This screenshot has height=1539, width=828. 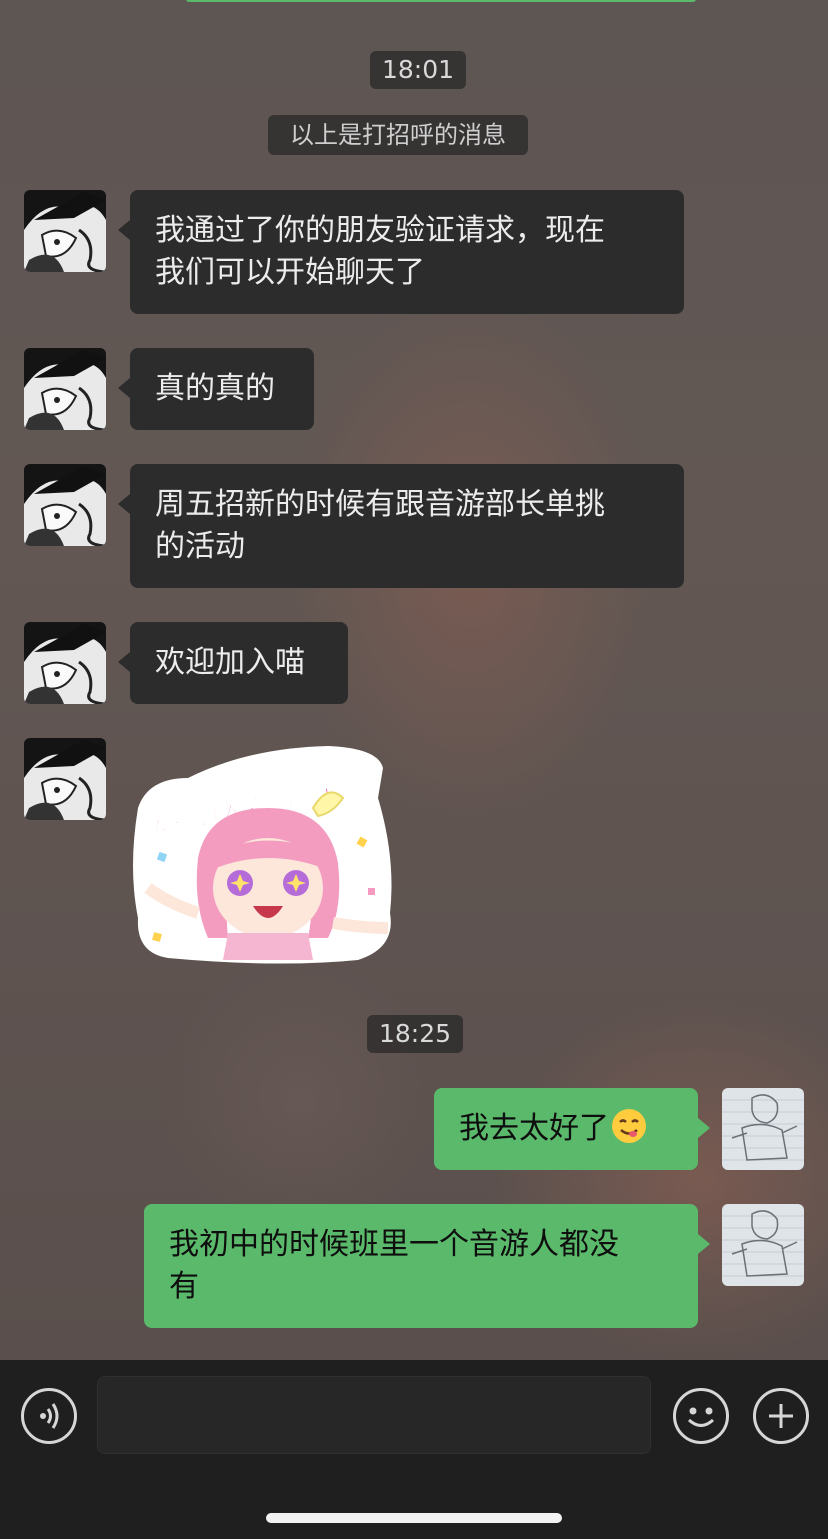 I want to click on incoming-message-bubble: 欢迎加入喵, so click(x=233, y=663).